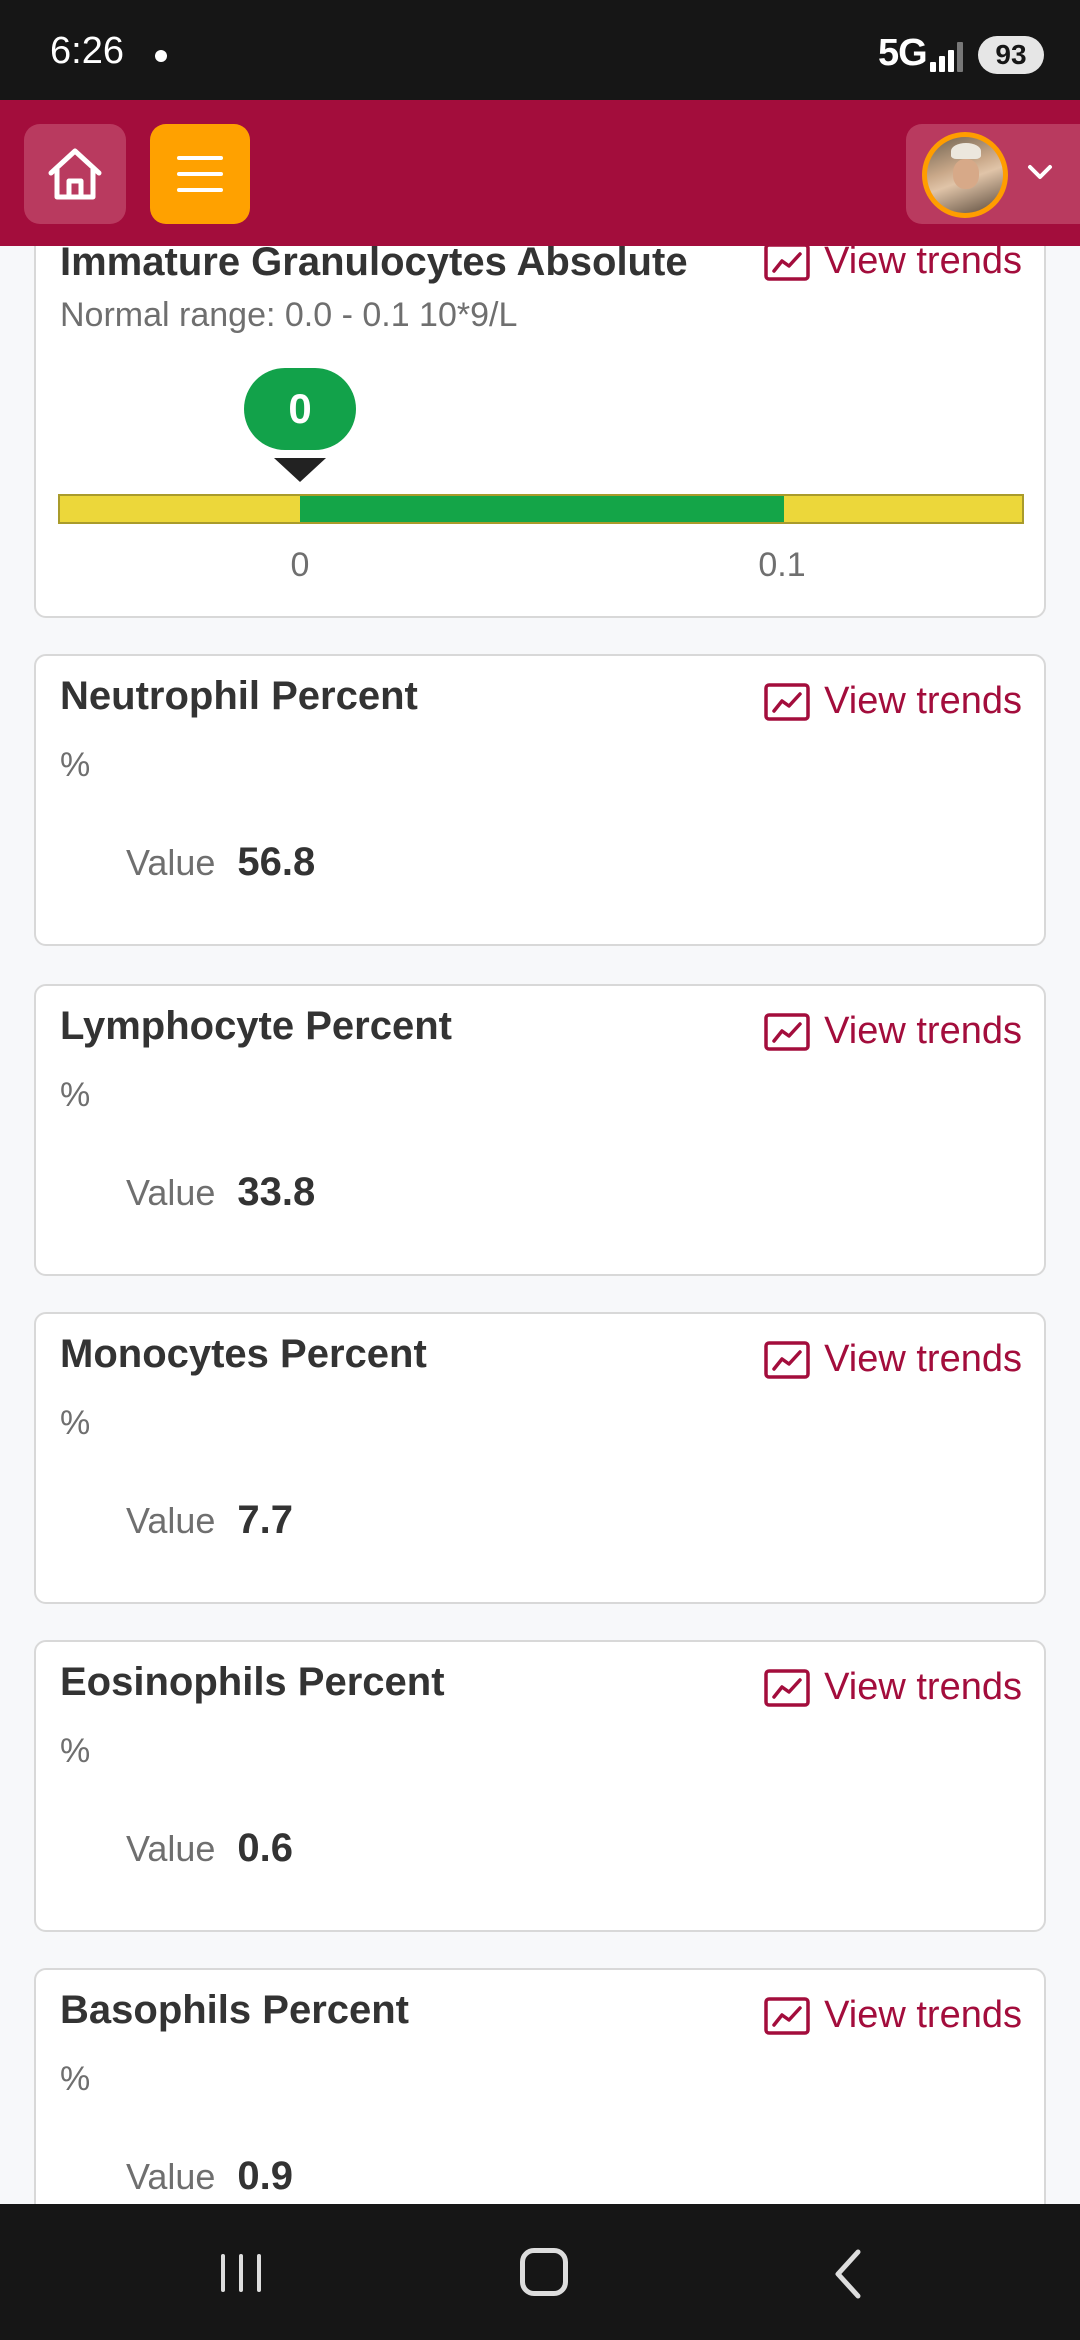  Describe the element at coordinates (1011, 55) in the screenshot. I see `battery-indicator: 93` at that location.